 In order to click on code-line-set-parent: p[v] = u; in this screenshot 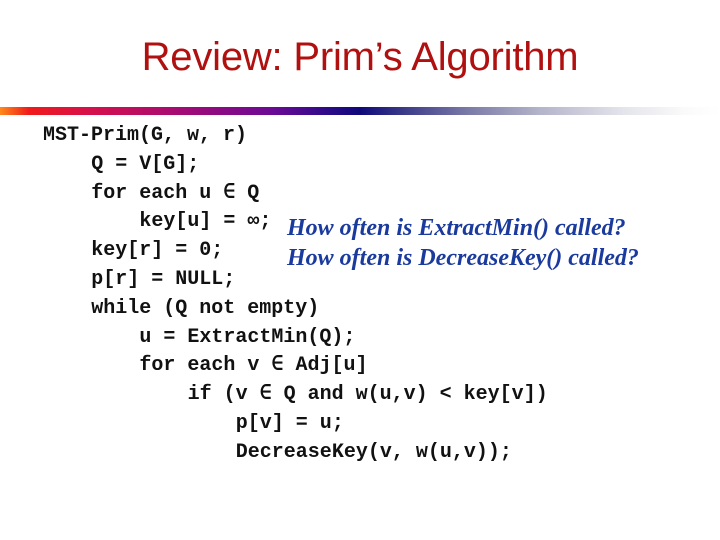, I will do `click(289, 423)`.